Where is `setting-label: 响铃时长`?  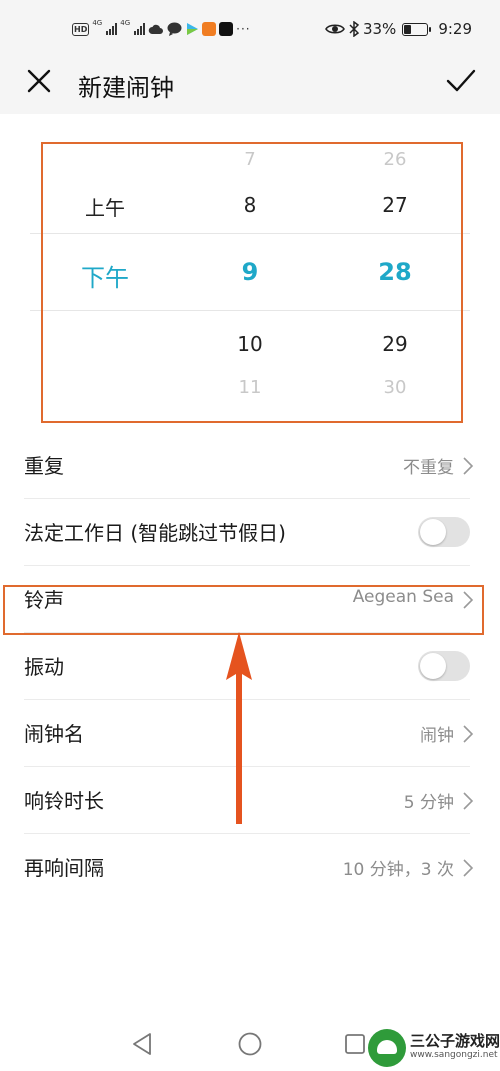
setting-label: 响铃时长 is located at coordinates (64, 801).